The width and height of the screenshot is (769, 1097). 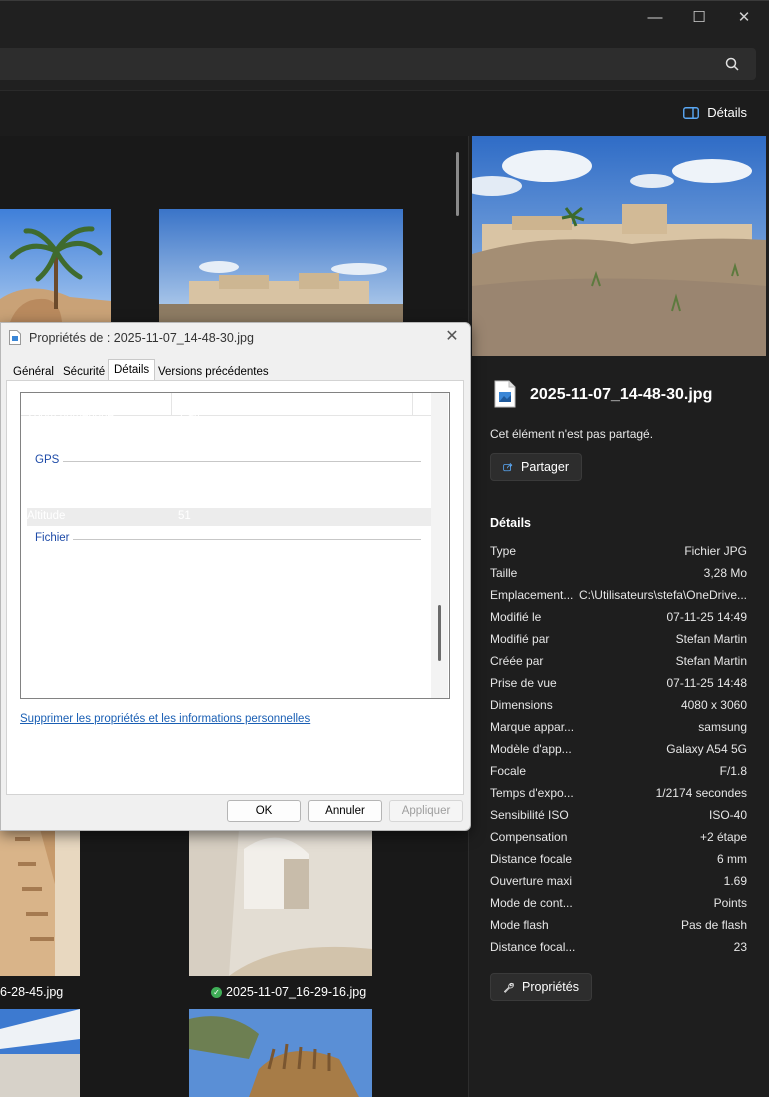 What do you see at coordinates (618, 885) in the screenshot?
I see `details-property-row: Ouverture maxi 1.69` at bounding box center [618, 885].